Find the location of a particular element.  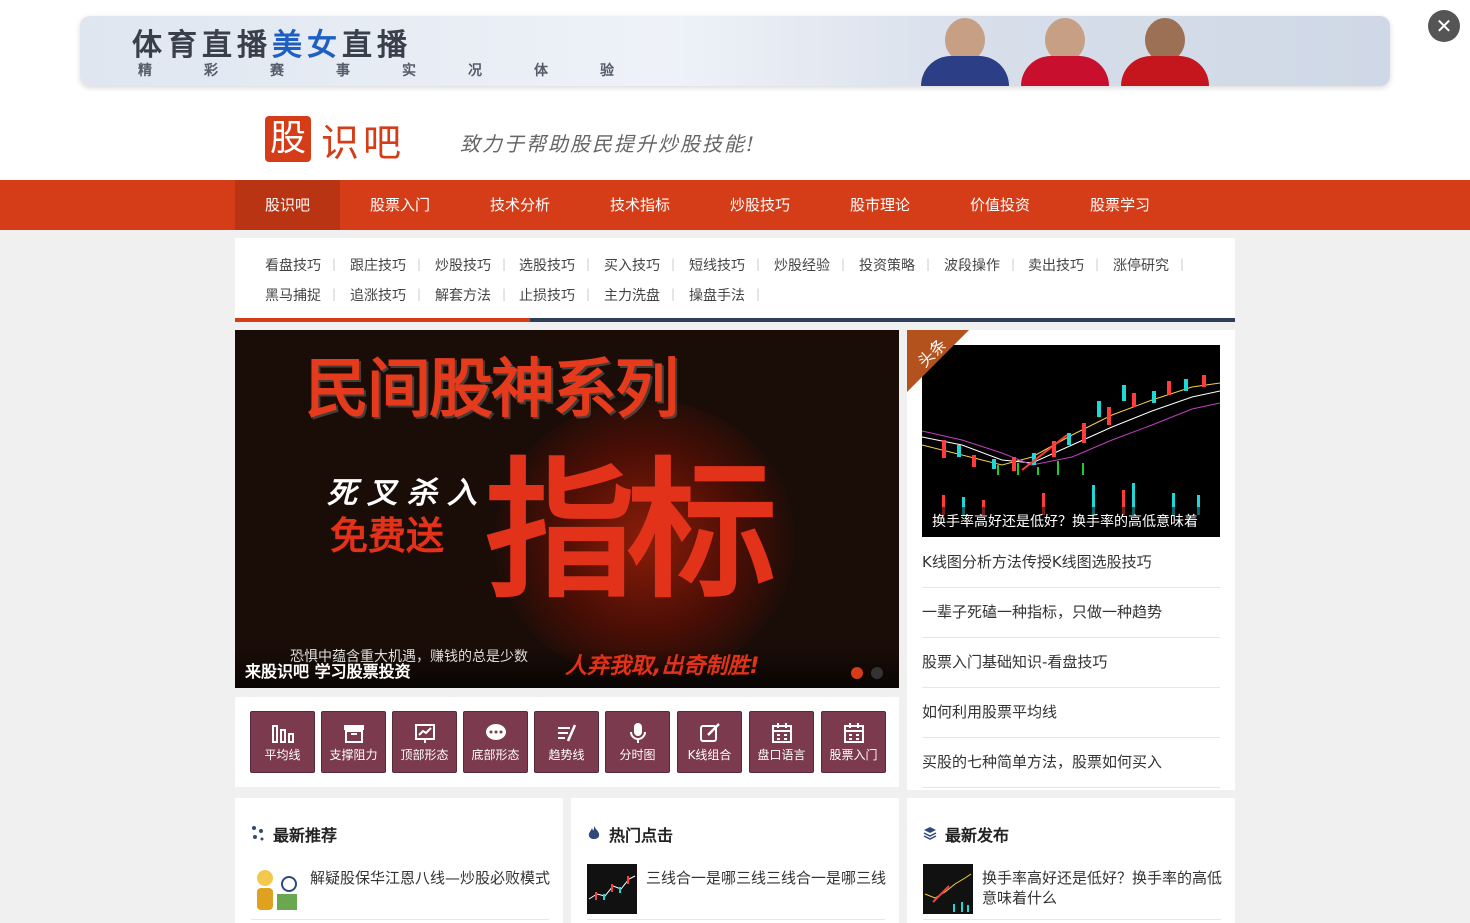

edit-square-icon is located at coordinates (709, 732).